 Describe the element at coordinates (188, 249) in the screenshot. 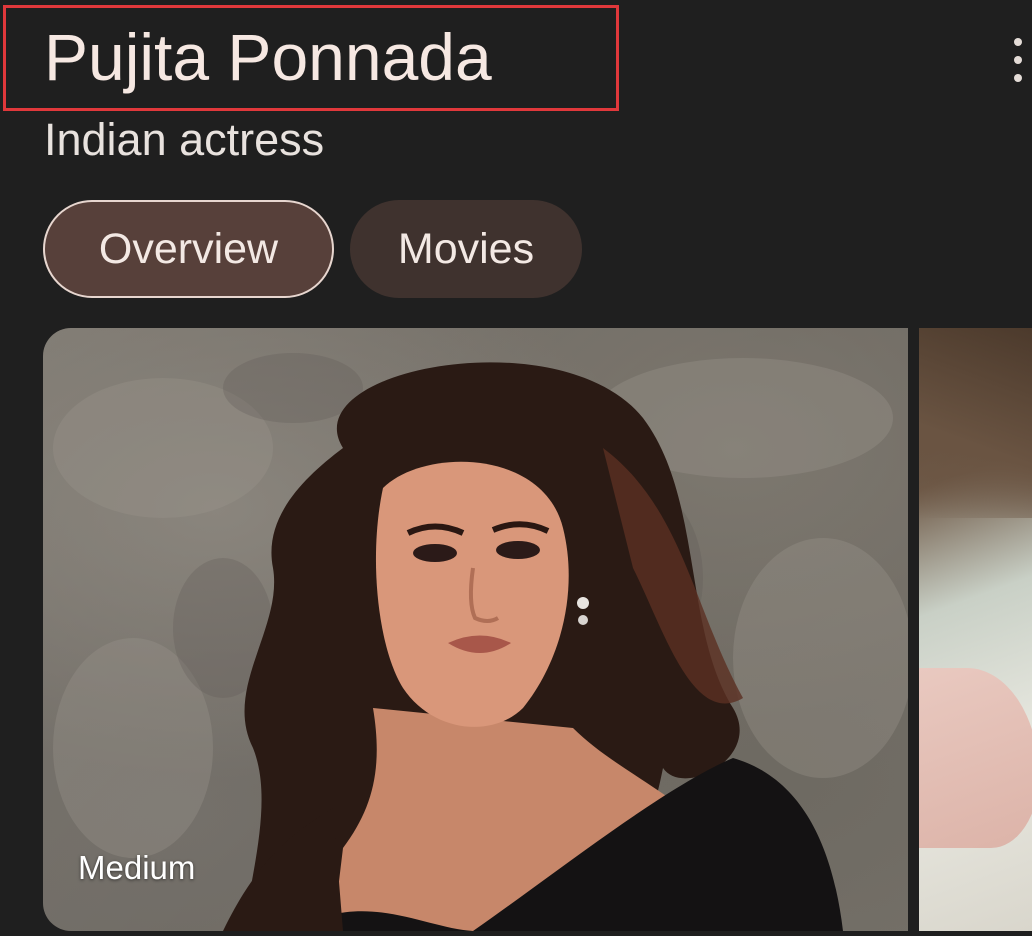

I see `tab-overview: Overview` at that location.